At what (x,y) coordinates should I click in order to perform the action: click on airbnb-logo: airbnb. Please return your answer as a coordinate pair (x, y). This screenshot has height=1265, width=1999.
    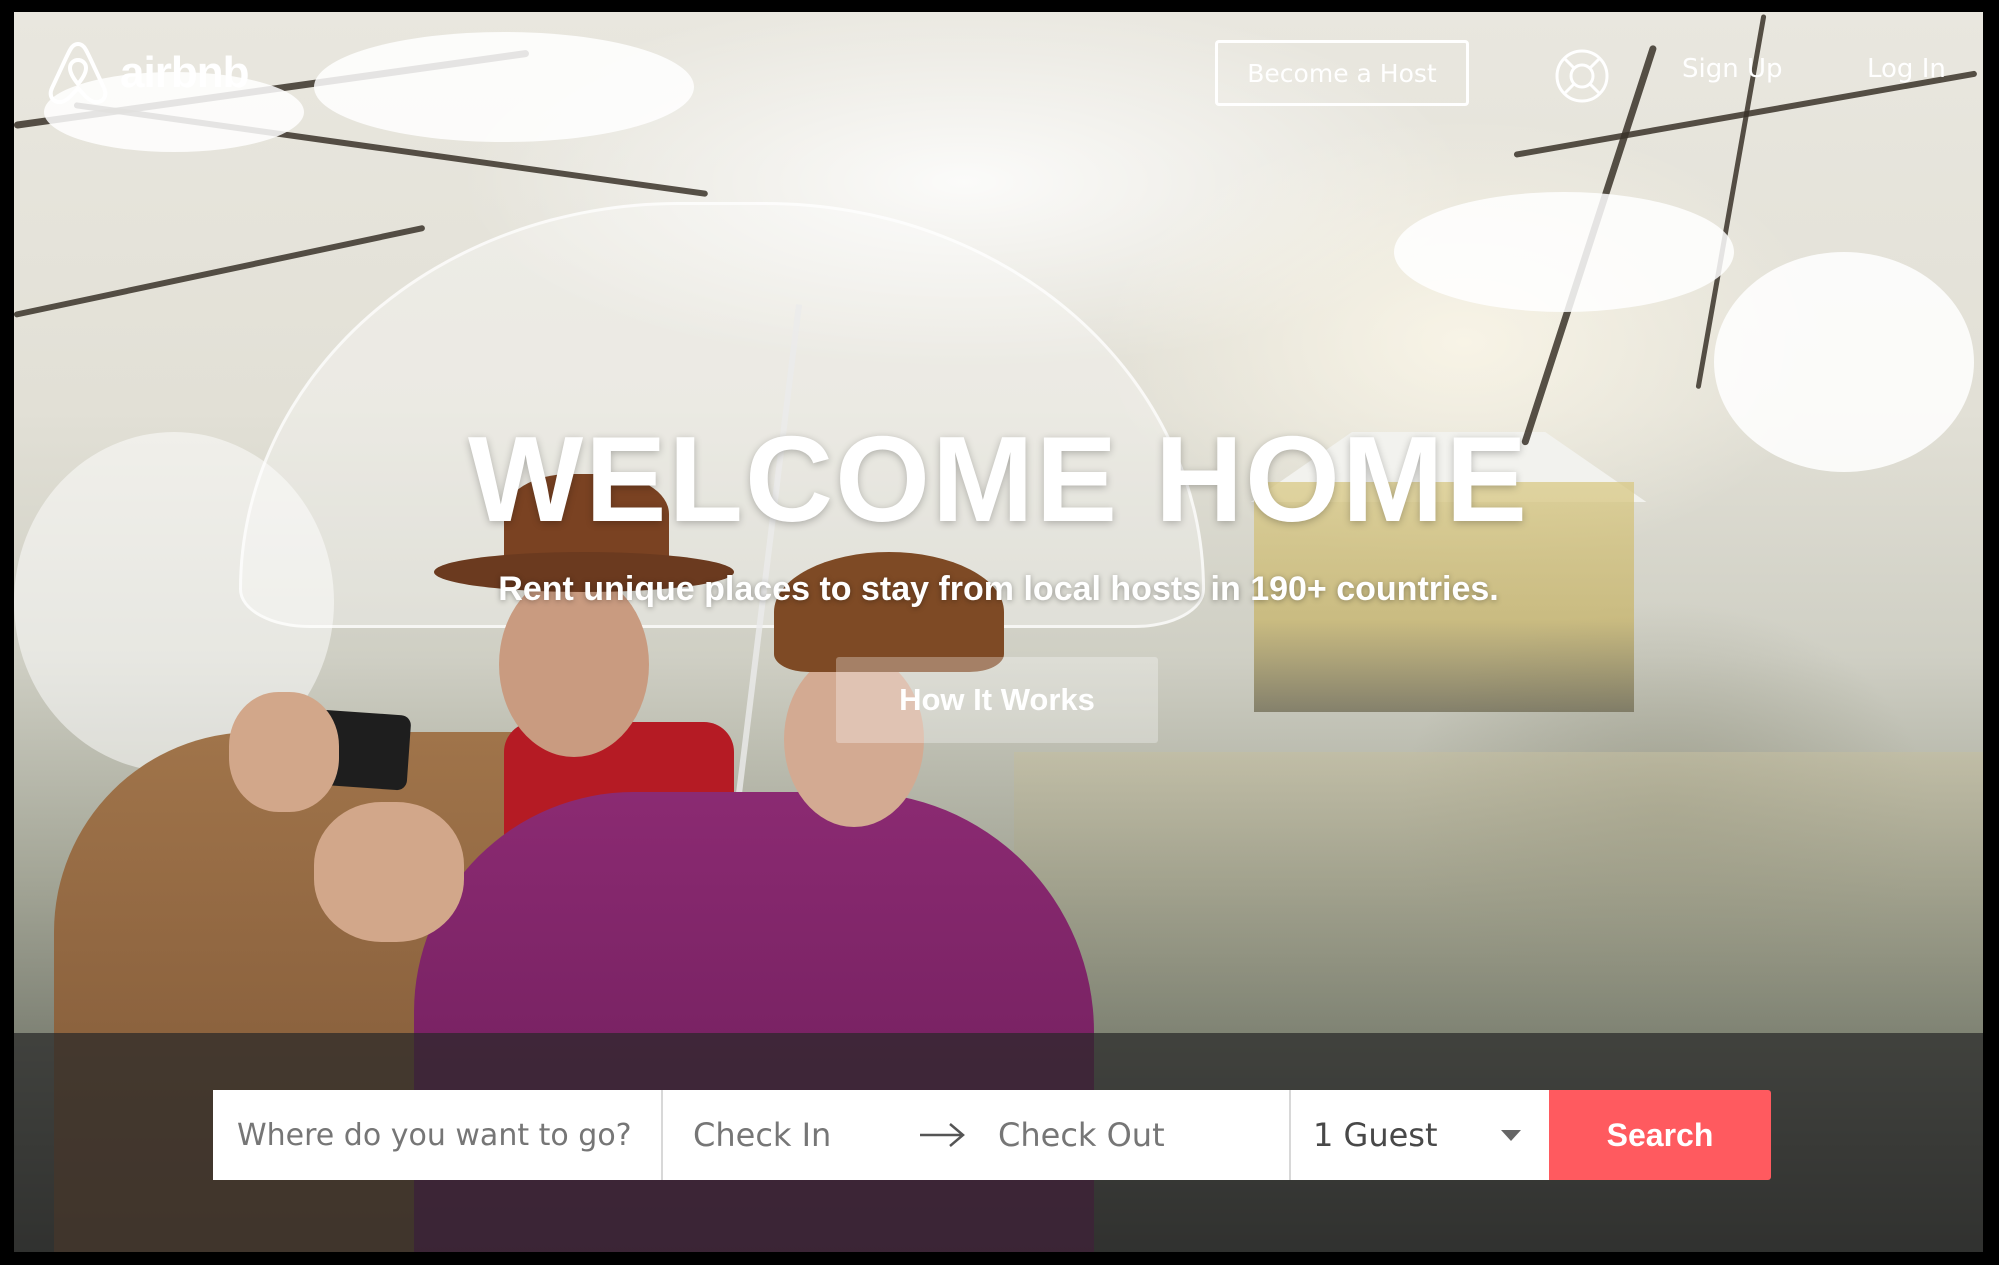
    Looking at the image, I should click on (147, 73).